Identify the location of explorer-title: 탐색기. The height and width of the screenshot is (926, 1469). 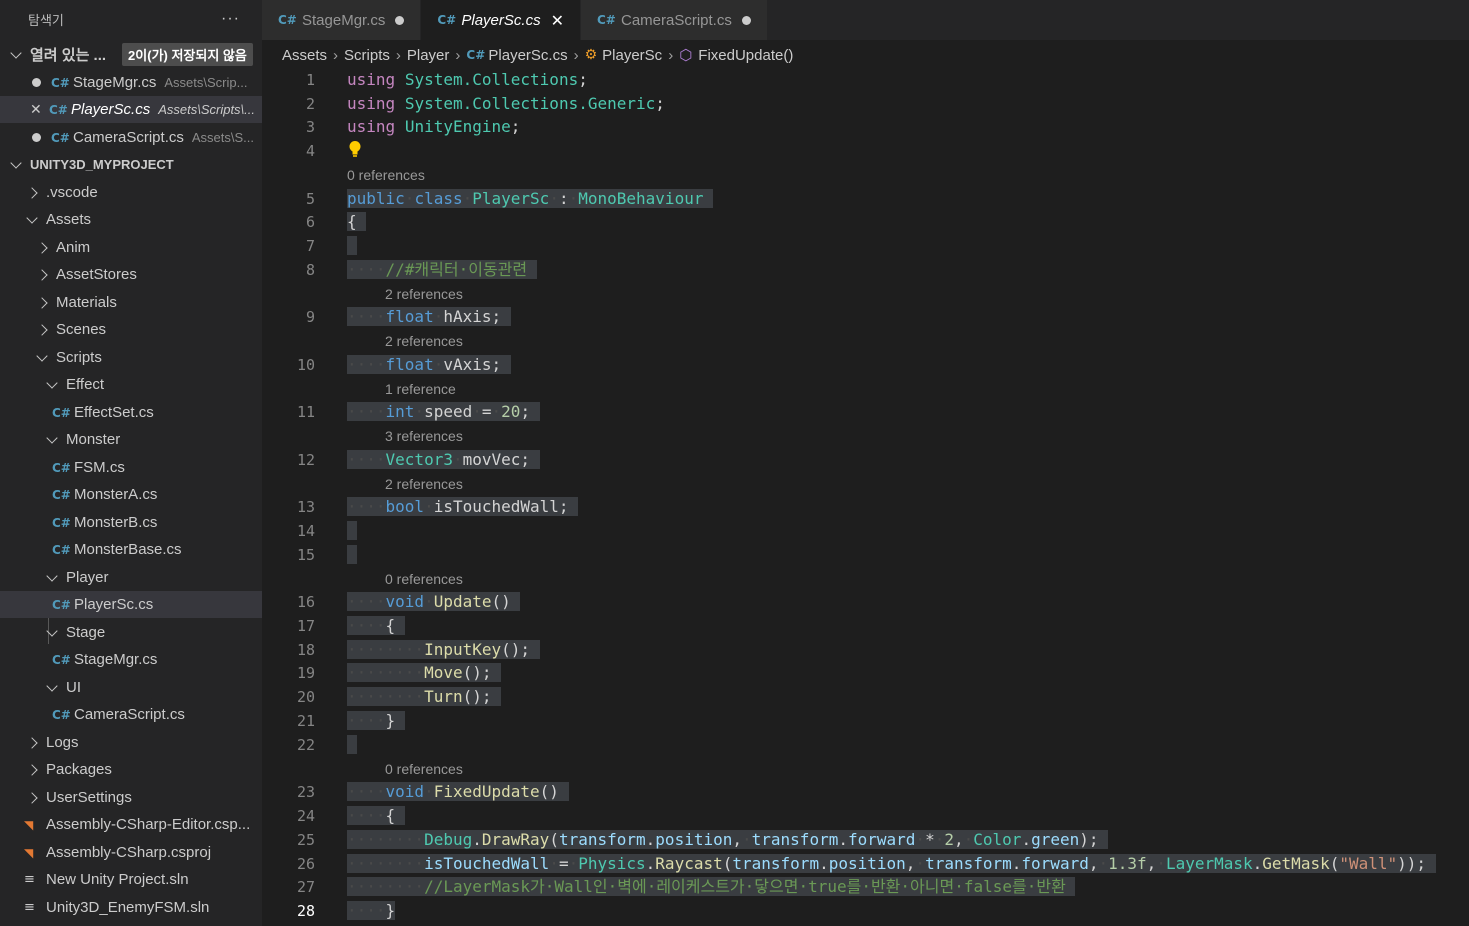
(46, 20).